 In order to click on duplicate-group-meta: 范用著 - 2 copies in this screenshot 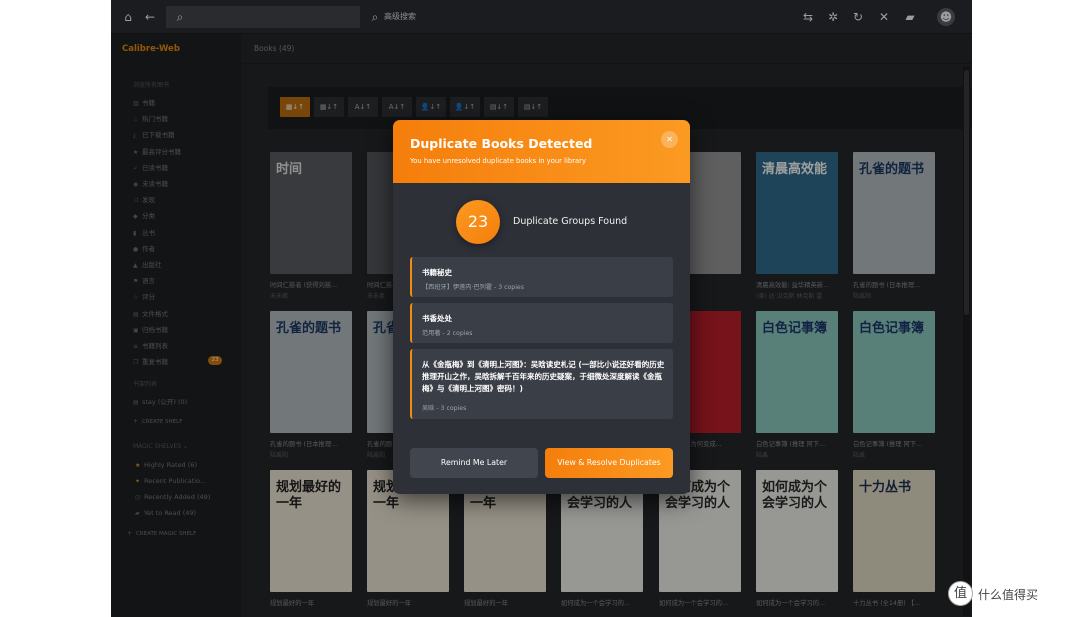, I will do `click(447, 333)`.